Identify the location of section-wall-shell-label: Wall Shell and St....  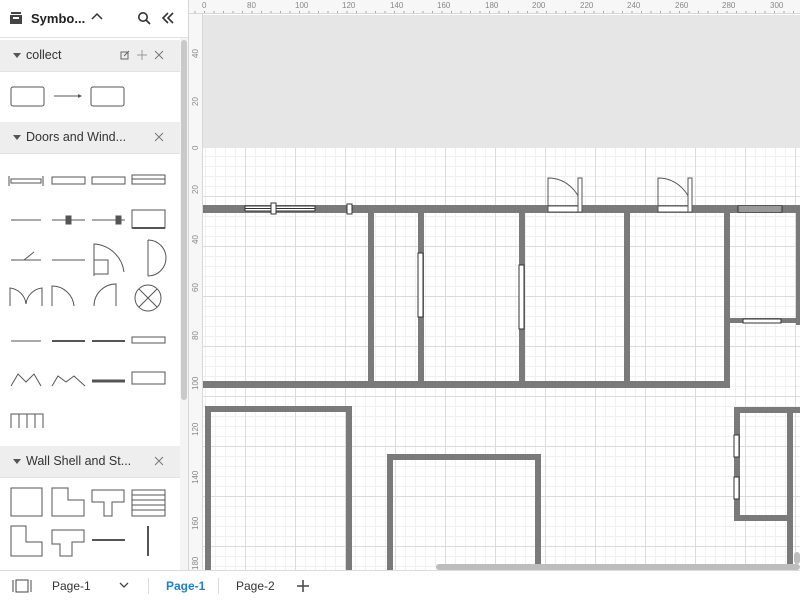
(79, 461).